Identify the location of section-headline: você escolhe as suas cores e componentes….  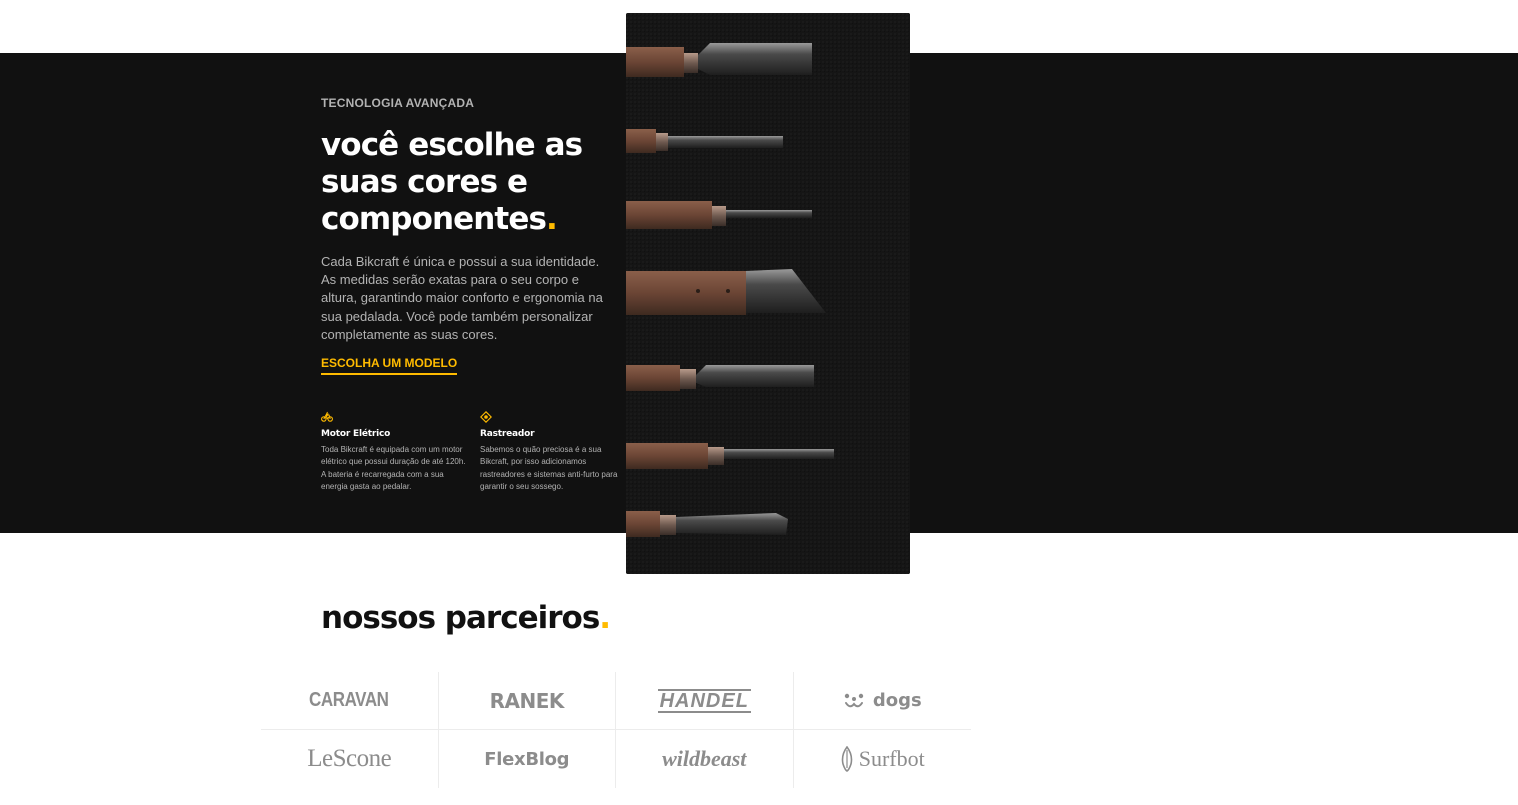
(466, 182).